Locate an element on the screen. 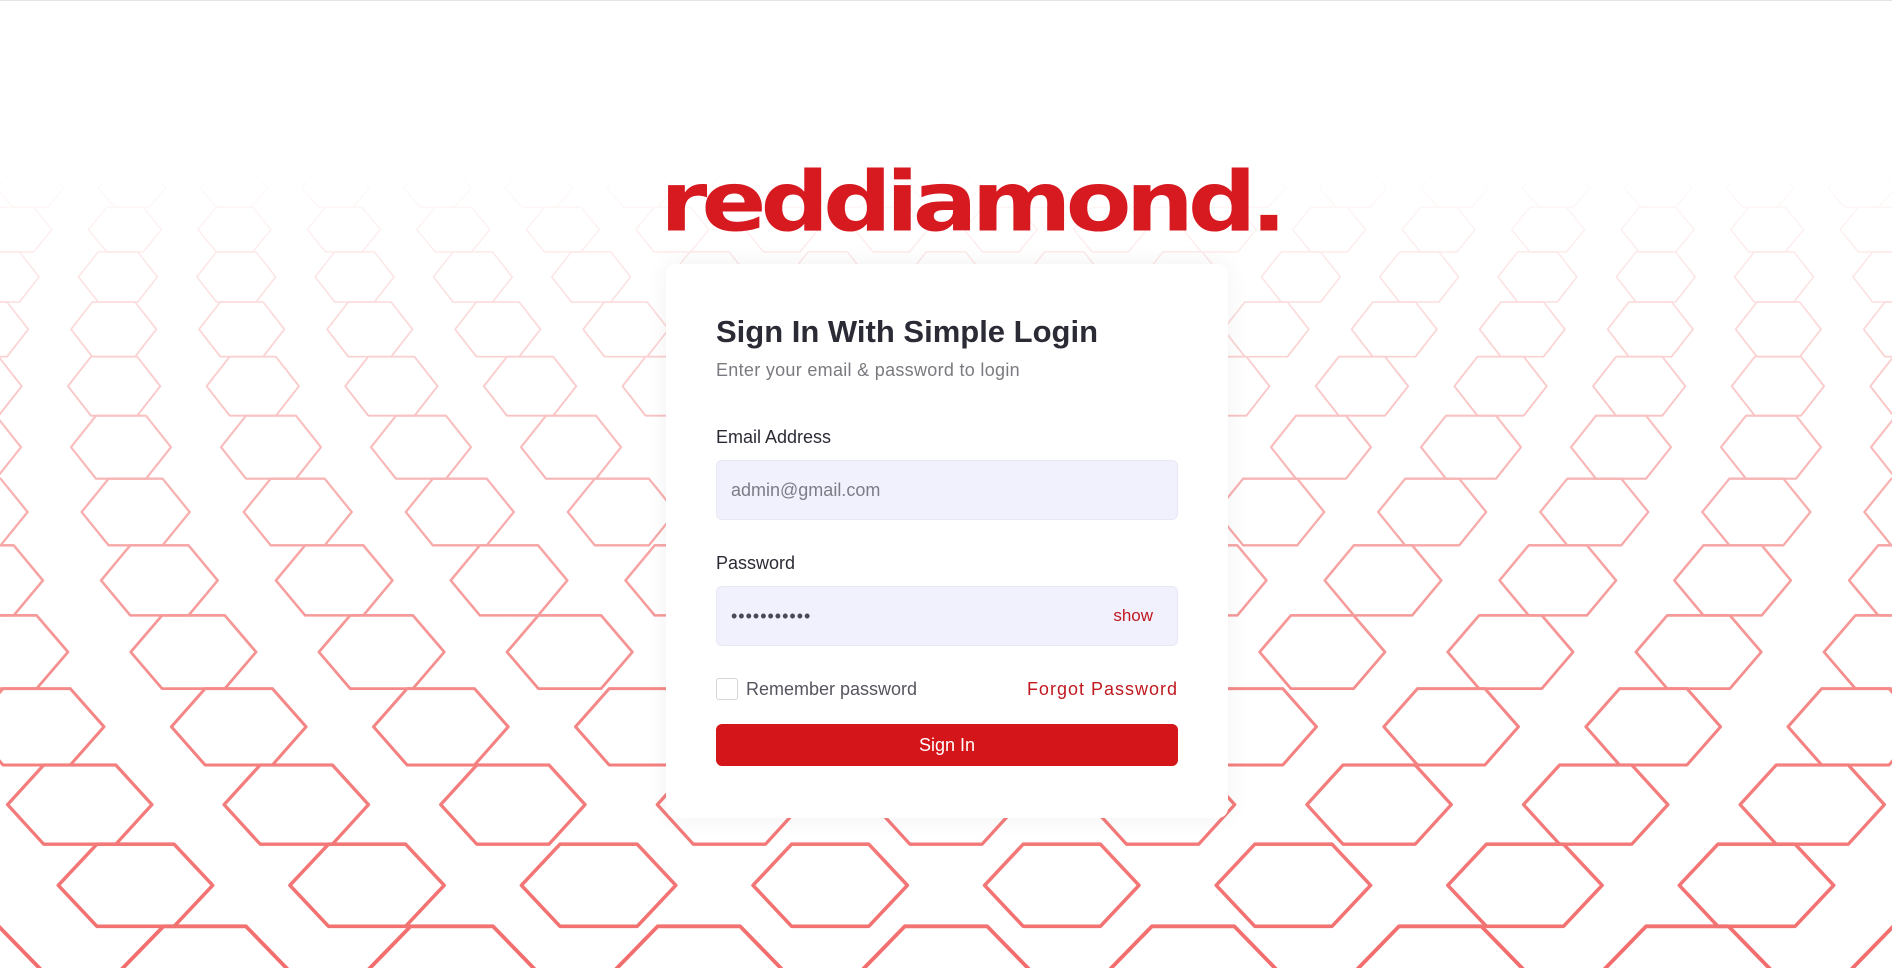 This screenshot has height=968, width=1892. login-subtitle: Enter your email & password to login is located at coordinates (868, 370).